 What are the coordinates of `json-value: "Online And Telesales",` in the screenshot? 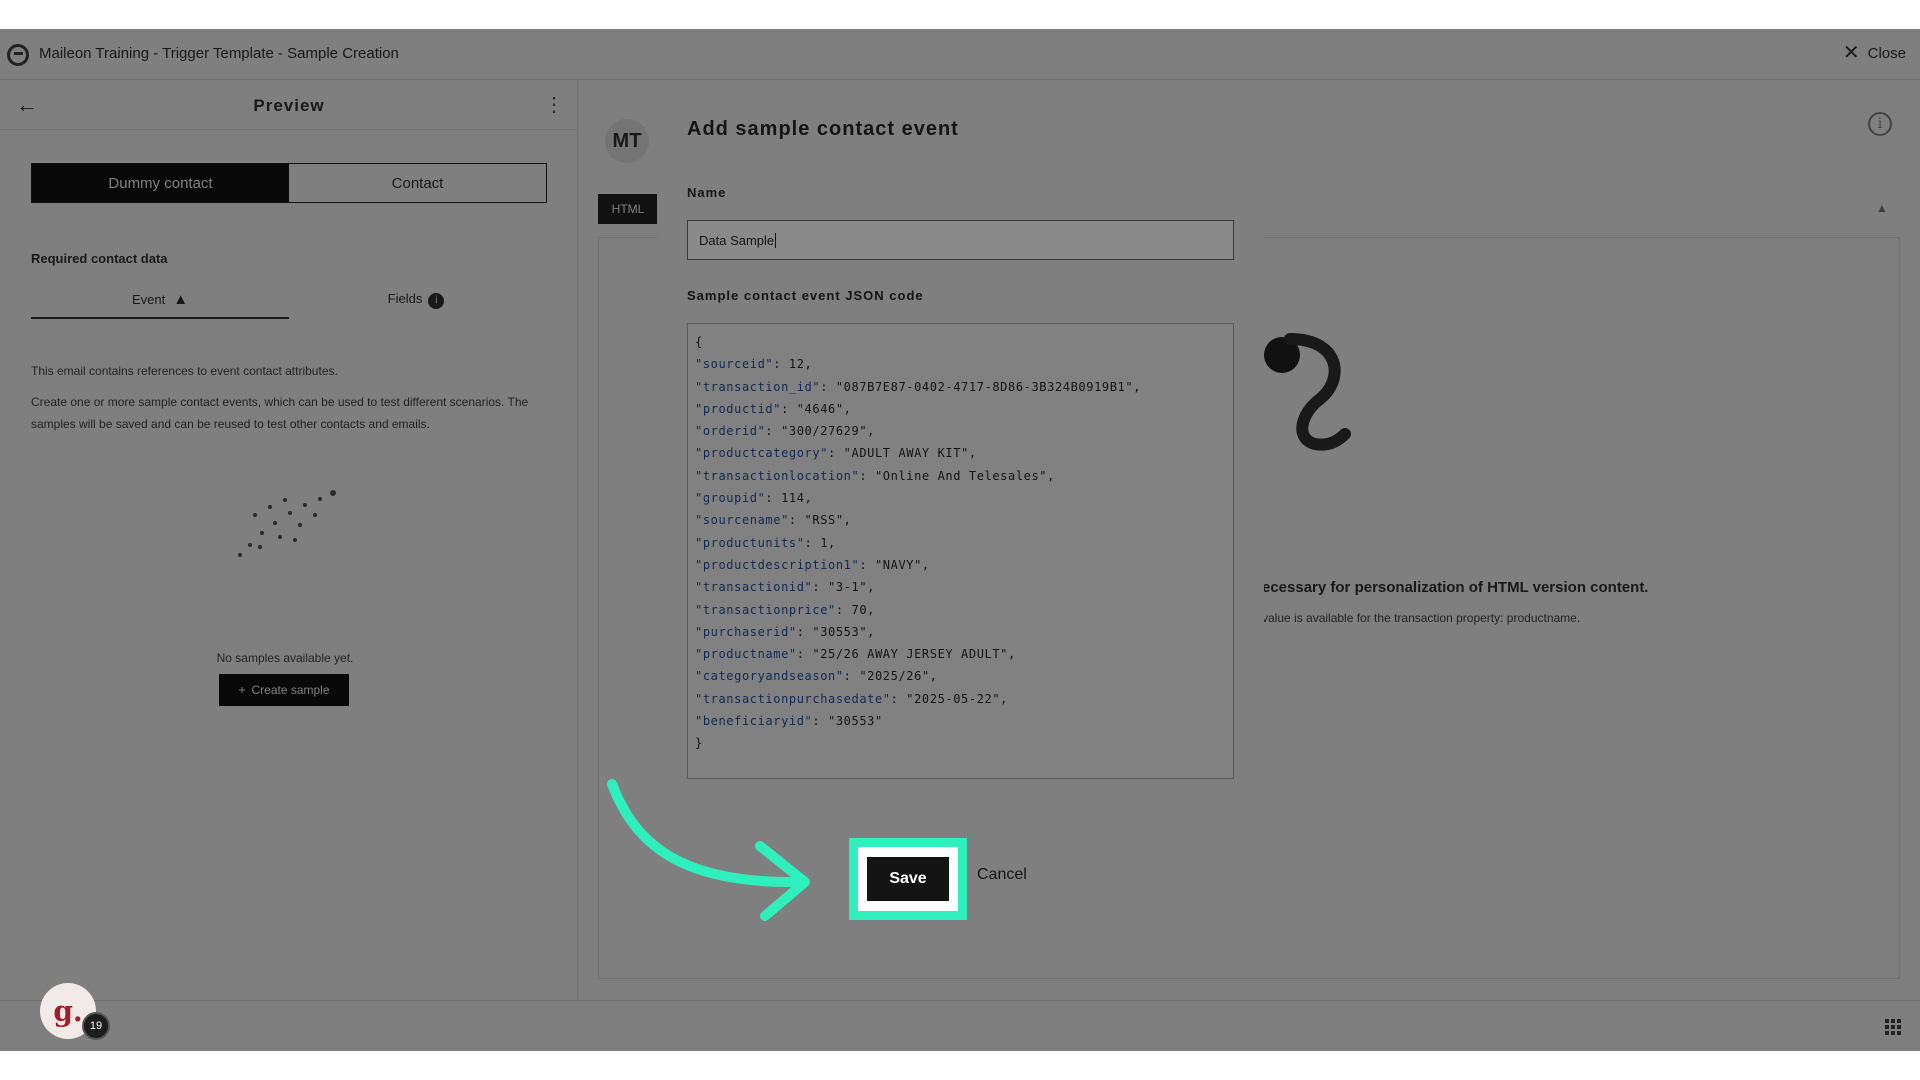 It's located at (961, 475).